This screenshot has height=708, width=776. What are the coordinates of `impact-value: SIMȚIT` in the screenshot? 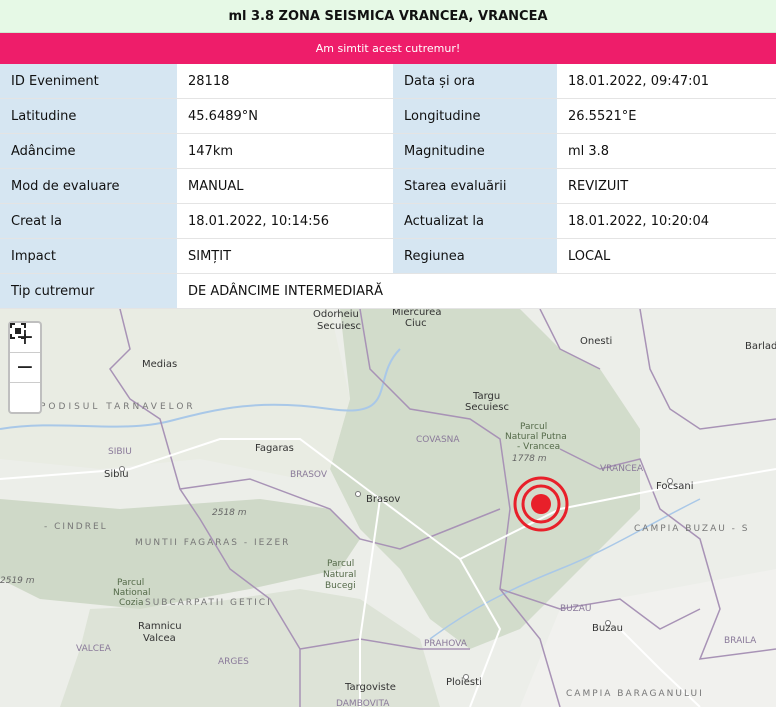 It's located at (285, 256).